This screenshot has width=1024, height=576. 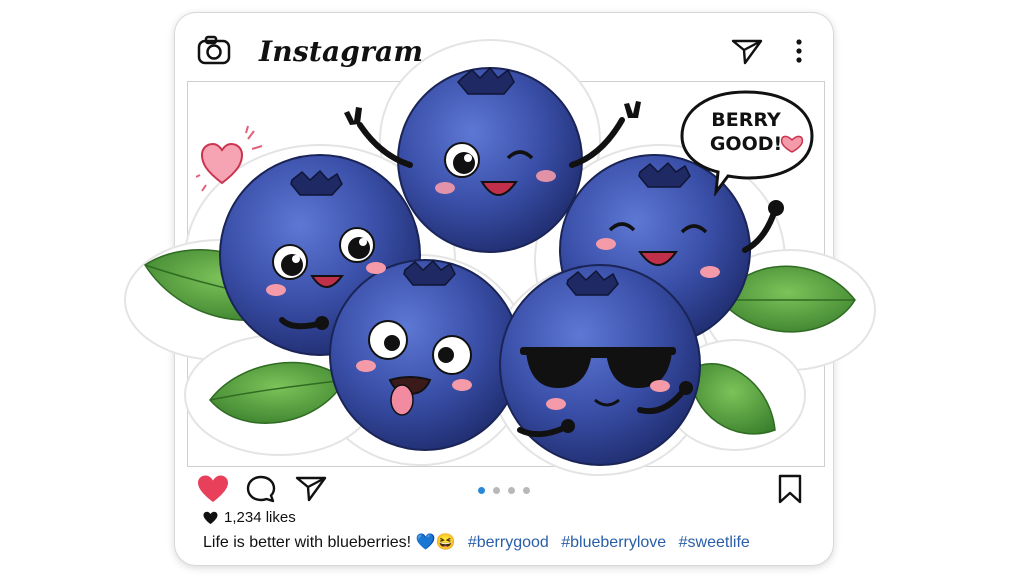 What do you see at coordinates (214, 50) in the screenshot?
I see `camera-icon` at bounding box center [214, 50].